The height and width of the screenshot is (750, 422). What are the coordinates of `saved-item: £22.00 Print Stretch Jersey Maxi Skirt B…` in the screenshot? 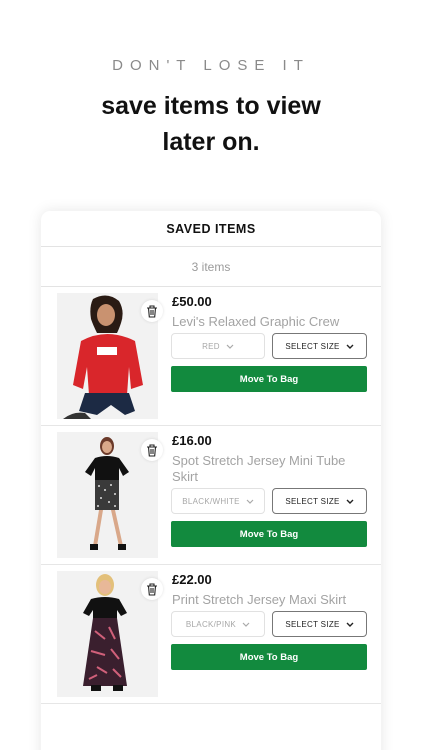 It's located at (211, 634).